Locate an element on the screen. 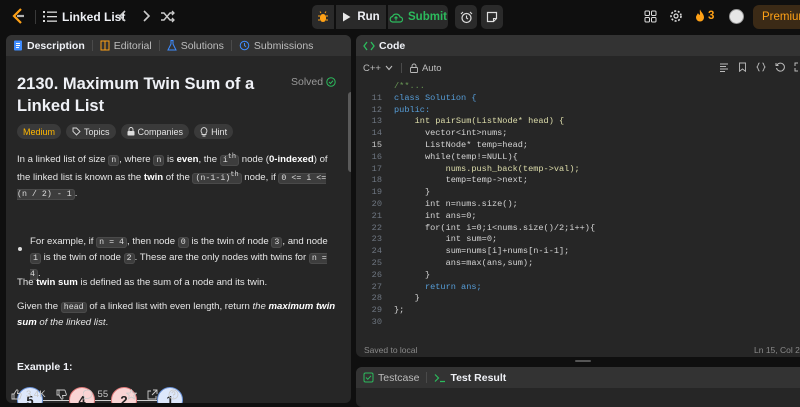 This screenshot has height=407, width=800. problem-list-icon is located at coordinates (50, 16).